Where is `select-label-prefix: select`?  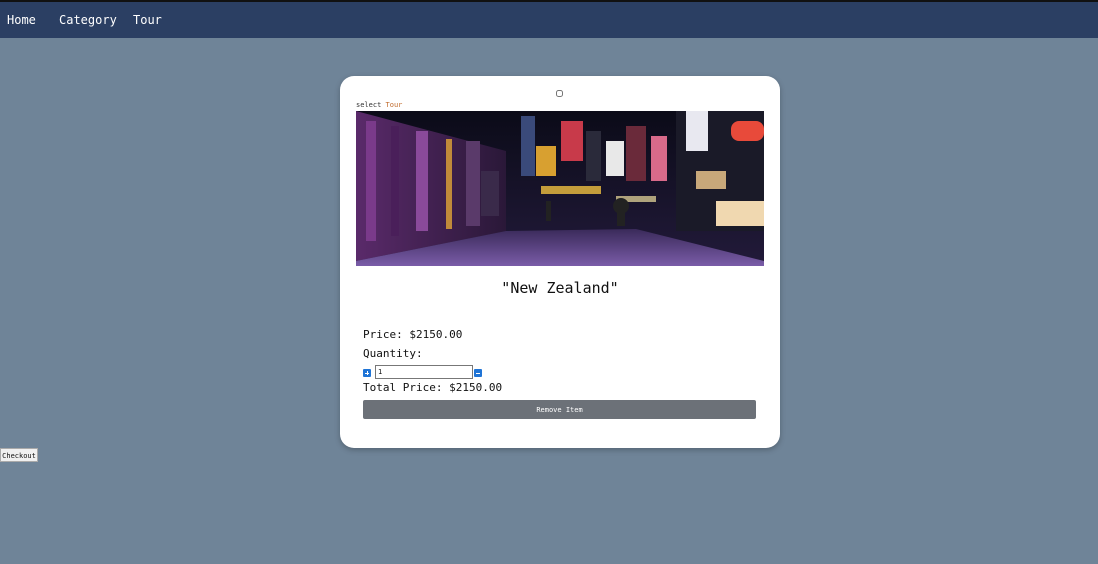
select-label-prefix: select is located at coordinates (371, 105).